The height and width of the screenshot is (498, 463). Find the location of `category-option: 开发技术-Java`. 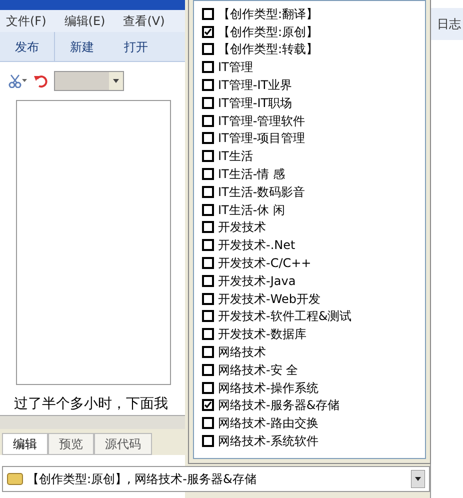

category-option: 开发技术-Java is located at coordinates (309, 281).